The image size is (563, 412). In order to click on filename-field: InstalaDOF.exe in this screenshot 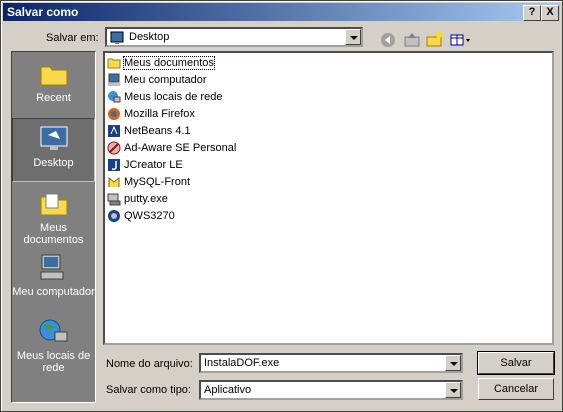, I will do `click(331, 363)`.